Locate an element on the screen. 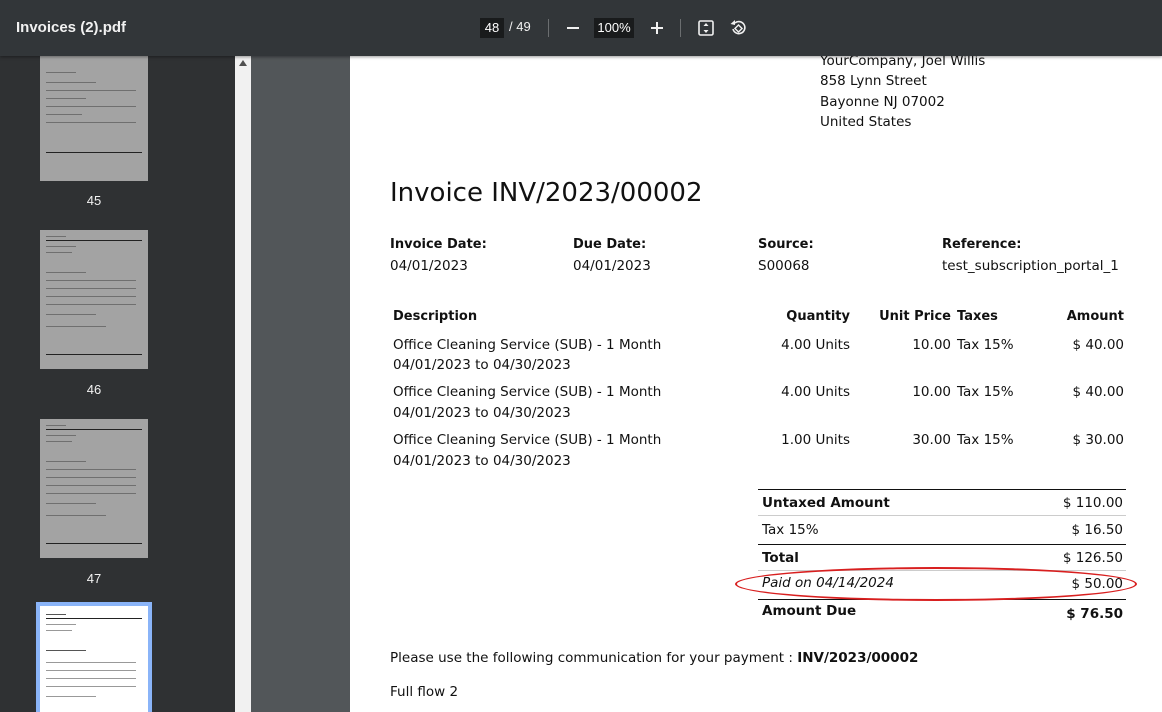  rotate-icon is located at coordinates (738, 27).